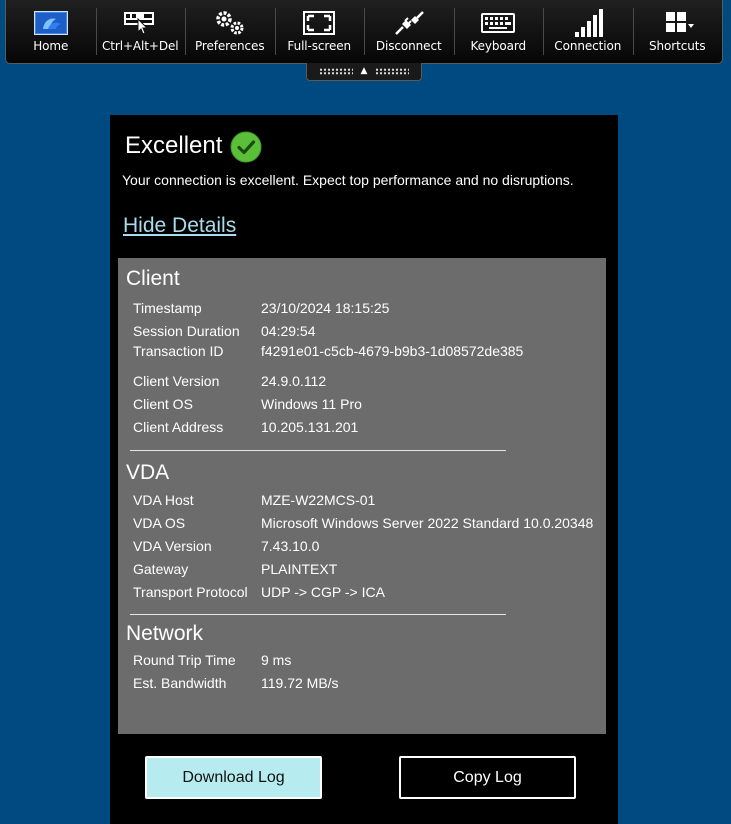 This screenshot has height=824, width=731. Describe the element at coordinates (153, 278) in the screenshot. I see `client-heading: Client` at that location.